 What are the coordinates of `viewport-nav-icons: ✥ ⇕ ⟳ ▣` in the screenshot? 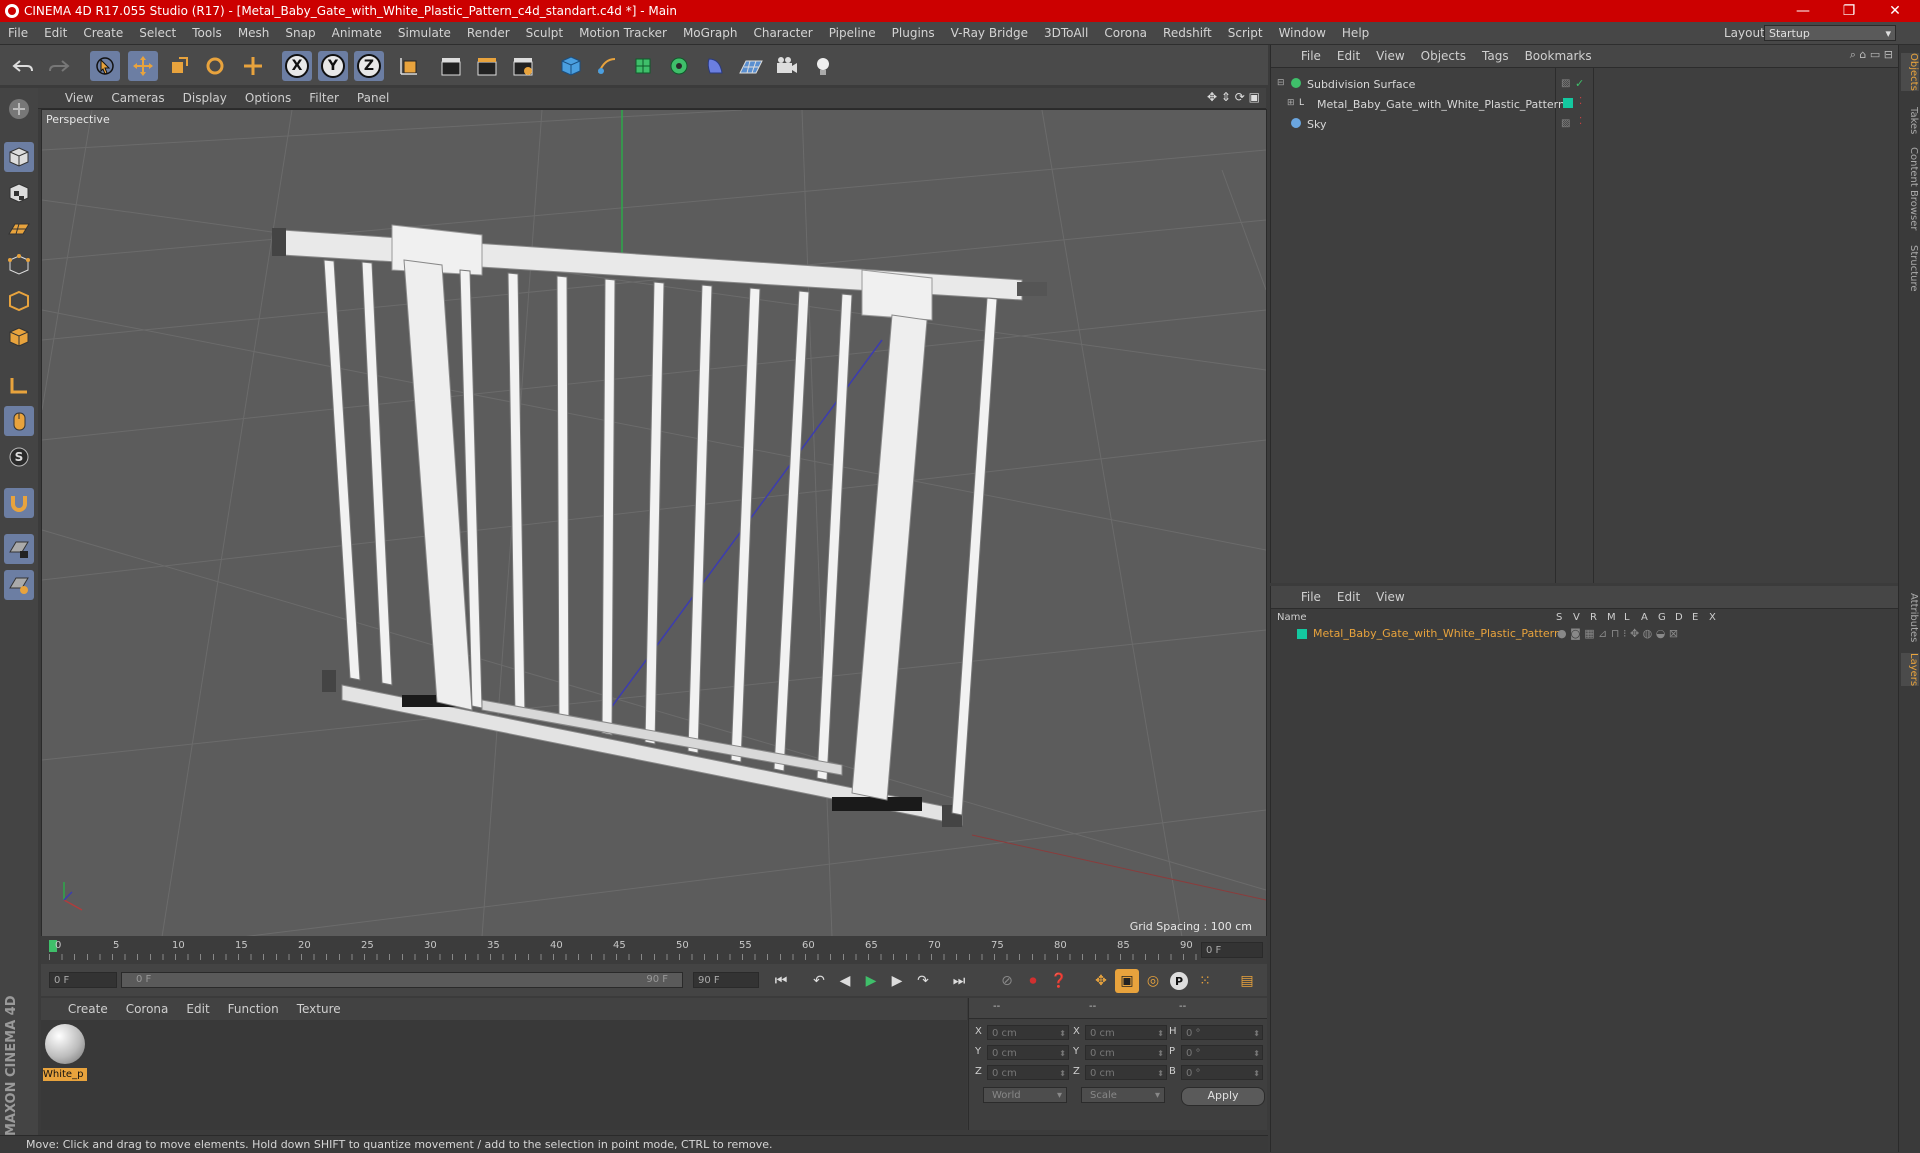 It's located at (1233, 97).